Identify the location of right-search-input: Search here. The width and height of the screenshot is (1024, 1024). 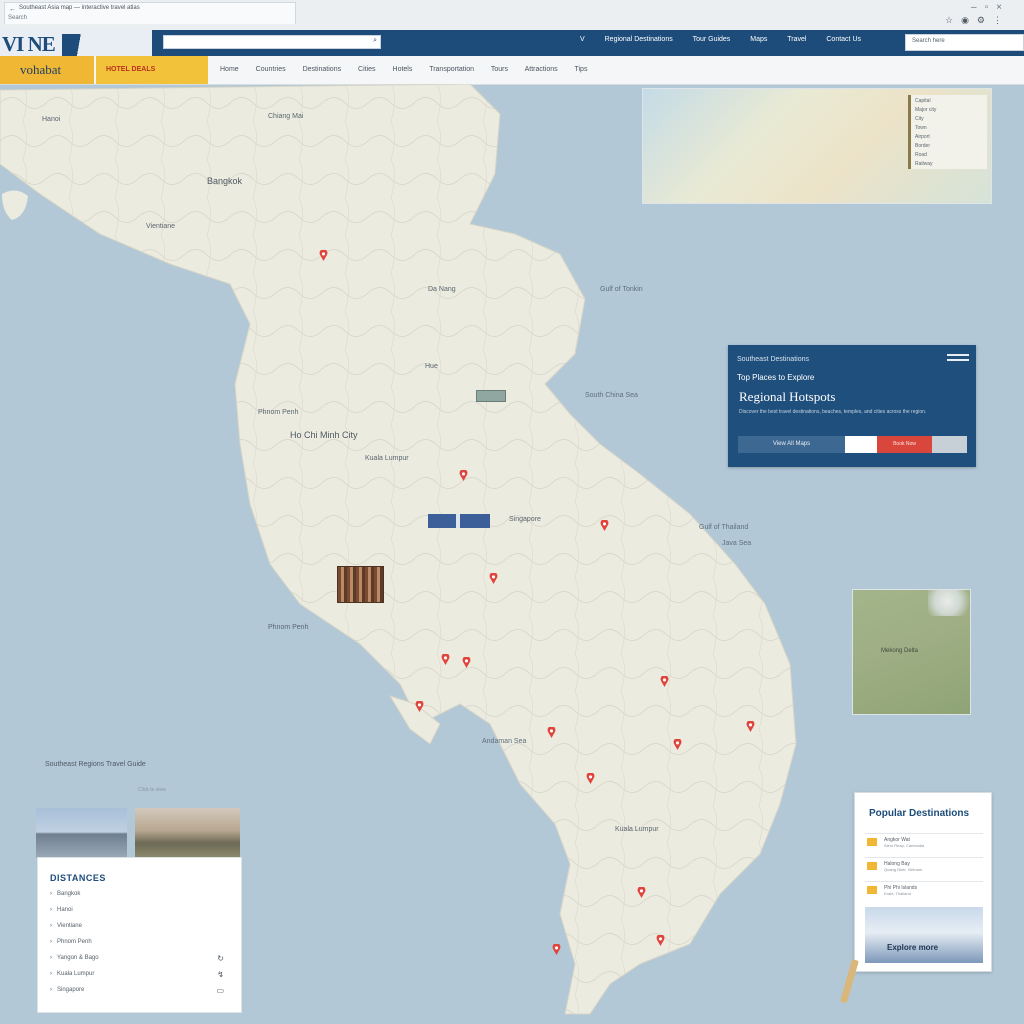
(964, 42).